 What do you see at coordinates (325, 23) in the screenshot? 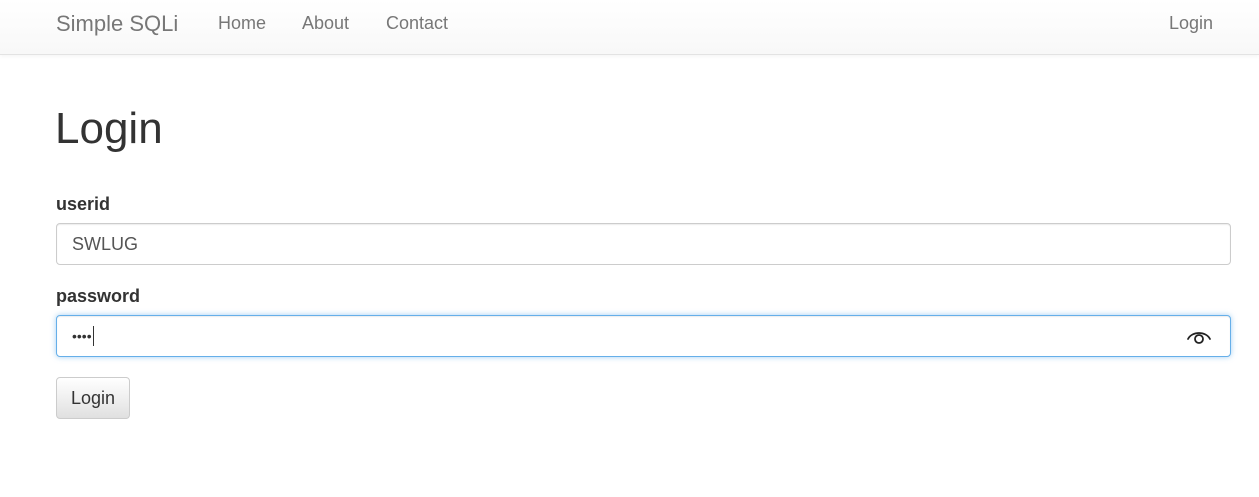
I see `nav-link-about: About` at bounding box center [325, 23].